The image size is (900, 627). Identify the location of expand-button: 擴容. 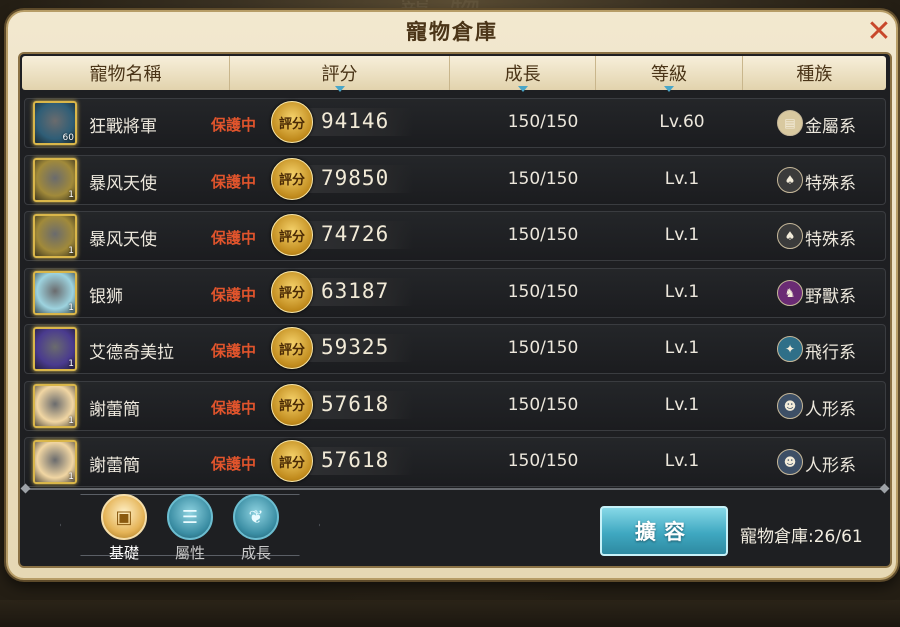
(664, 531).